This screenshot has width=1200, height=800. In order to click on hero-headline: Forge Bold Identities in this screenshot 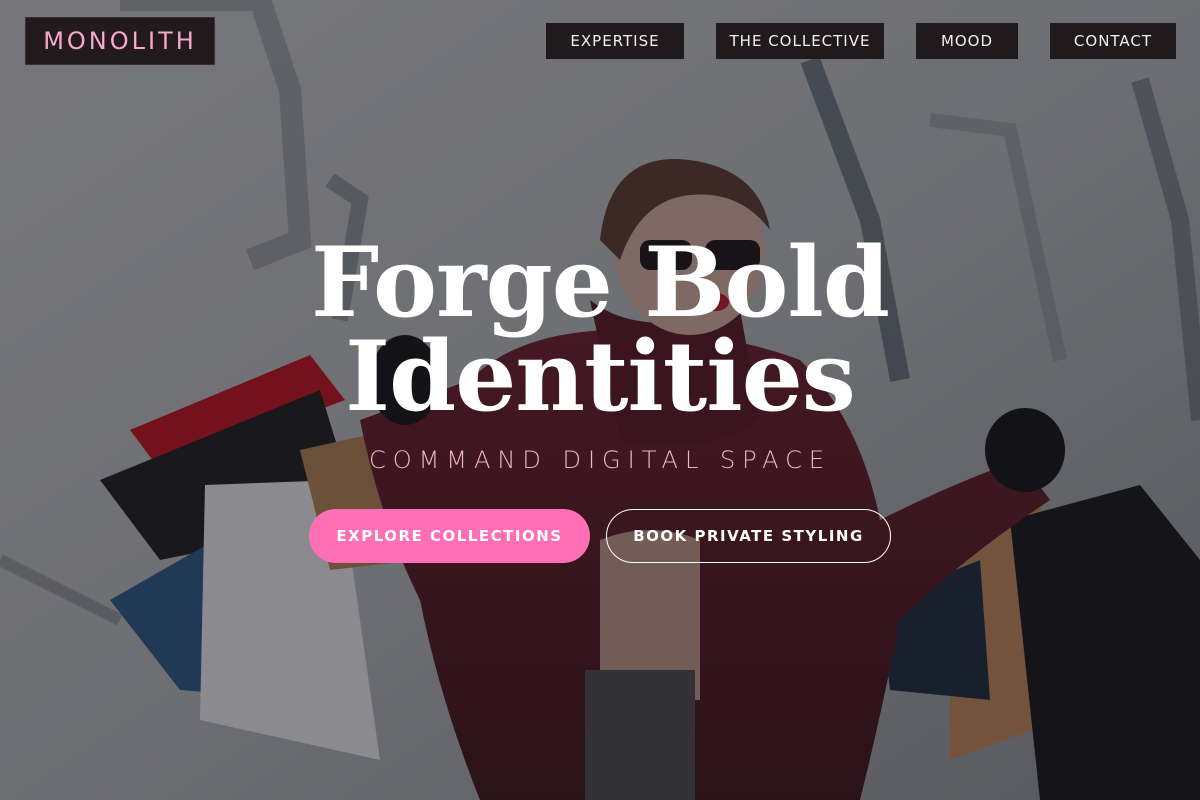, I will do `click(600, 329)`.